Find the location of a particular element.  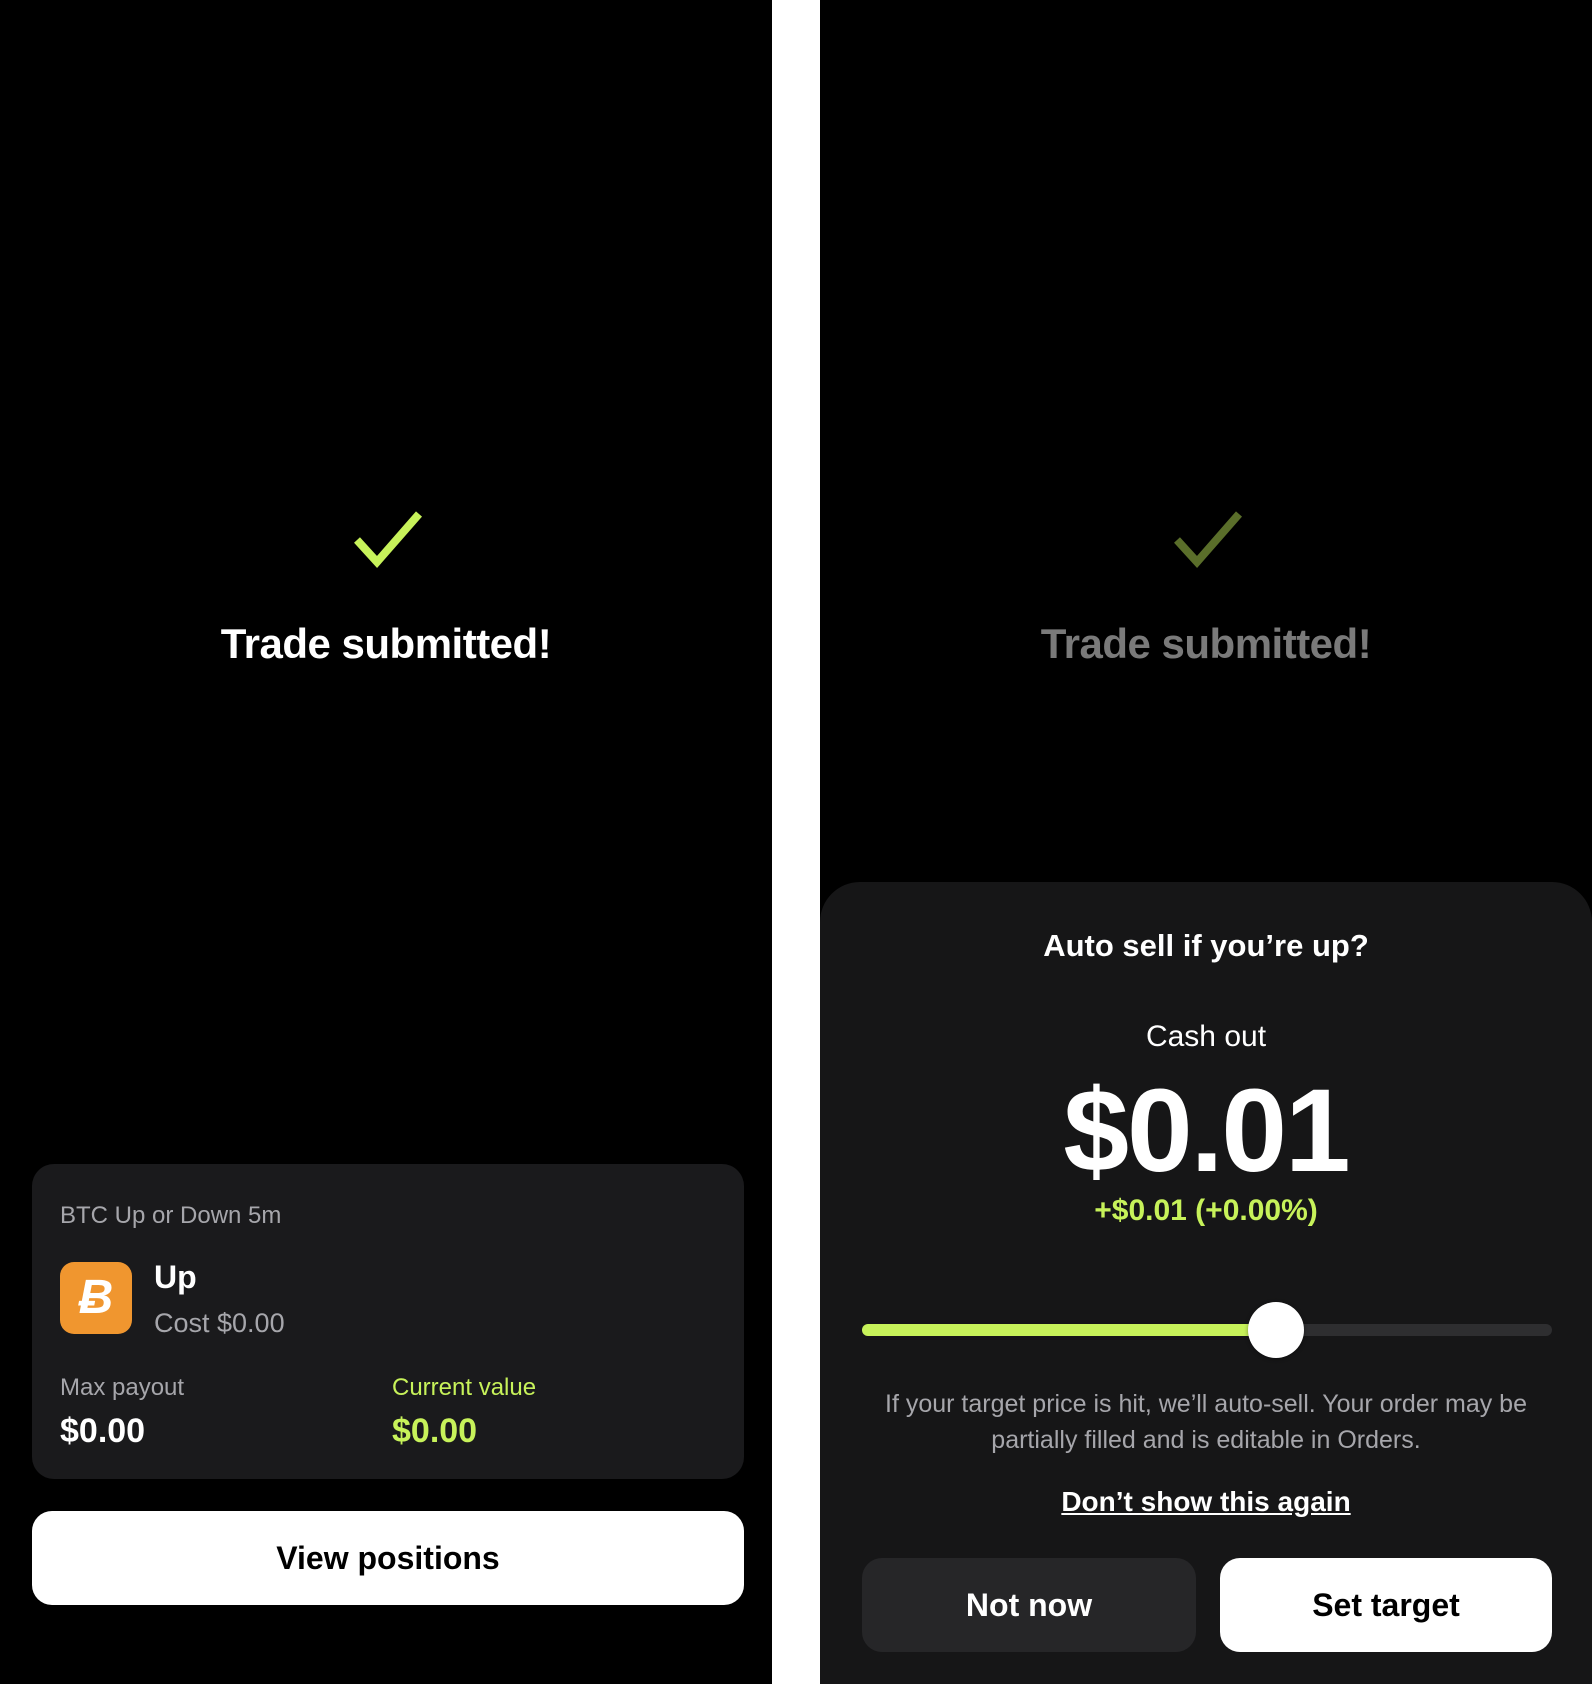

current-value-label: Current value is located at coordinates (464, 1387).